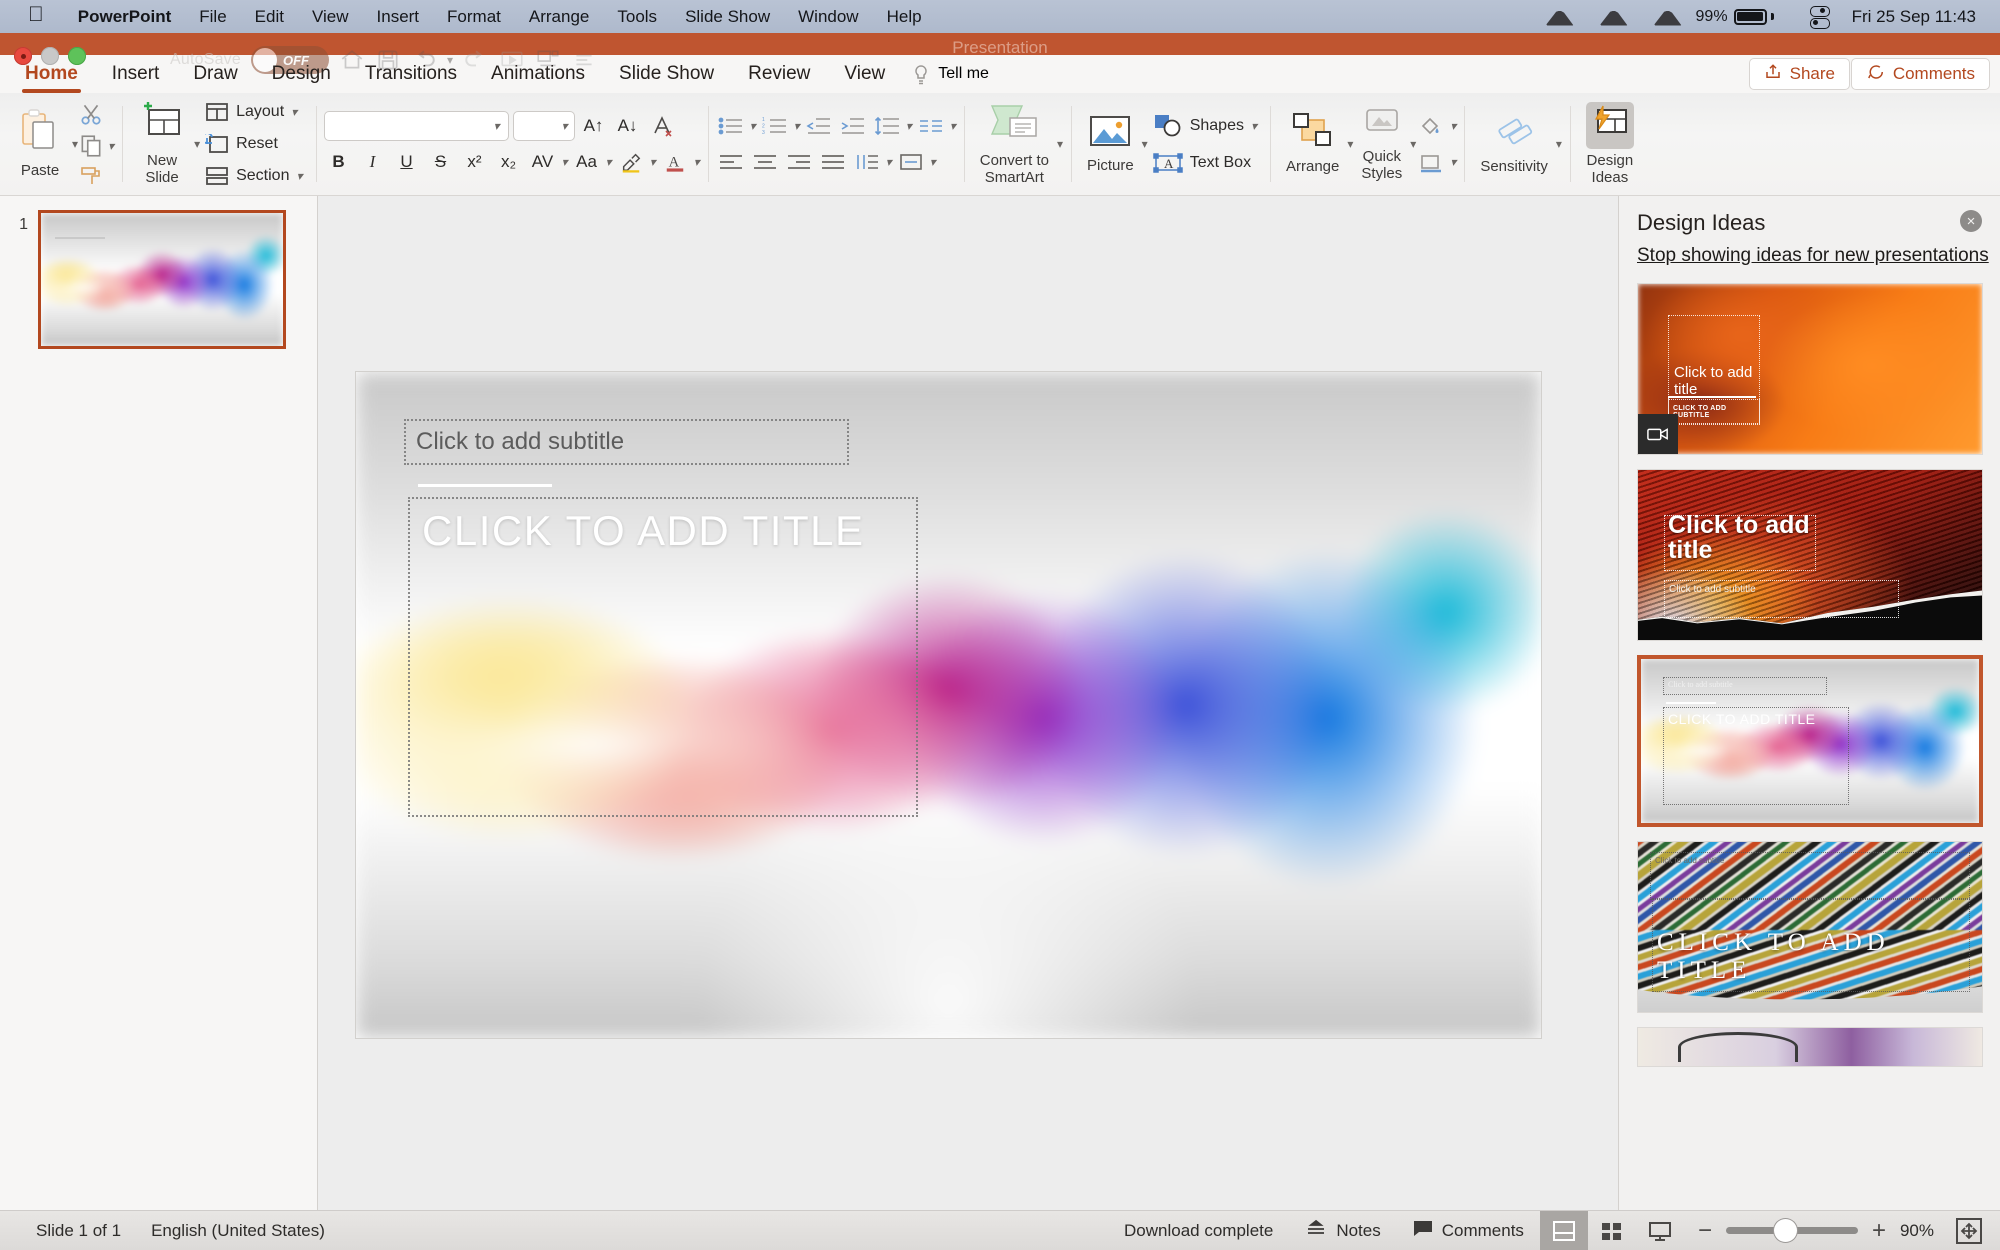 The height and width of the screenshot is (1250, 2000). Describe the element at coordinates (1810, 927) in the screenshot. I see `design-idea-color-ribbons: Click to add subtitle CLICK TO ADD TITLE` at that location.